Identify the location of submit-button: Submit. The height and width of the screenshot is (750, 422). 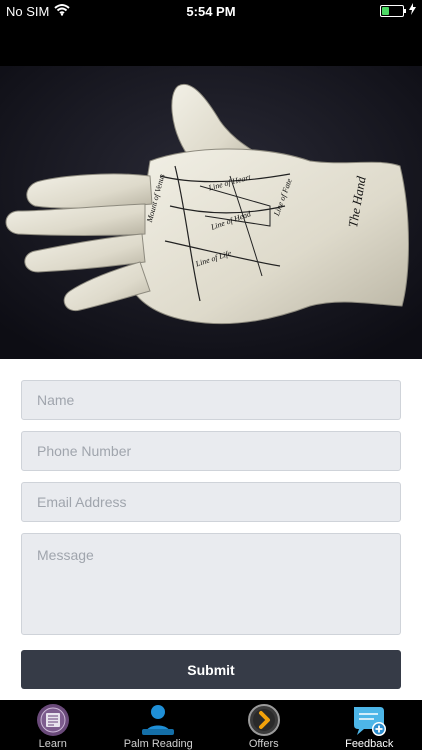
(211, 669).